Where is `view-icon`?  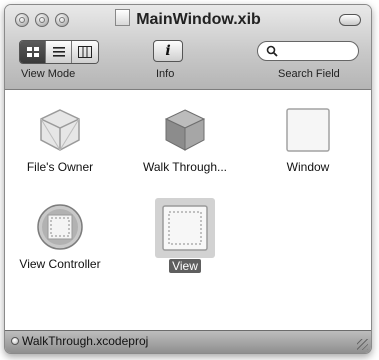 view-icon is located at coordinates (185, 228).